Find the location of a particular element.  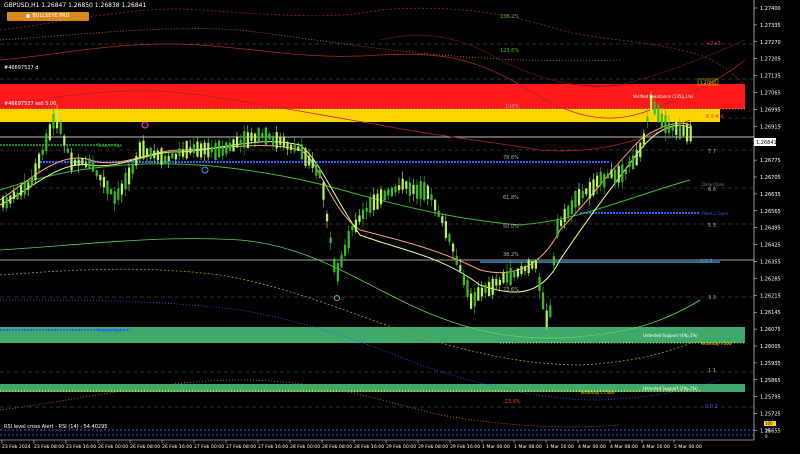

fib-1236: 123.6% is located at coordinates (509, 51).